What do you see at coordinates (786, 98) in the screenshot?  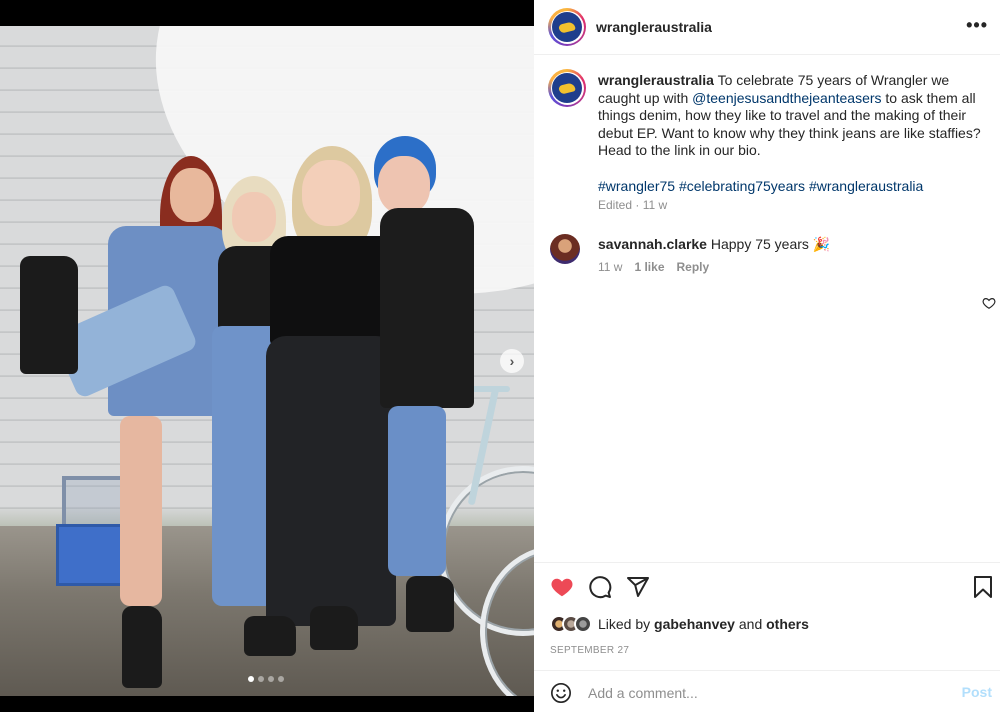 I see `caption-mention: @teenjesusandthejeanteasers` at bounding box center [786, 98].